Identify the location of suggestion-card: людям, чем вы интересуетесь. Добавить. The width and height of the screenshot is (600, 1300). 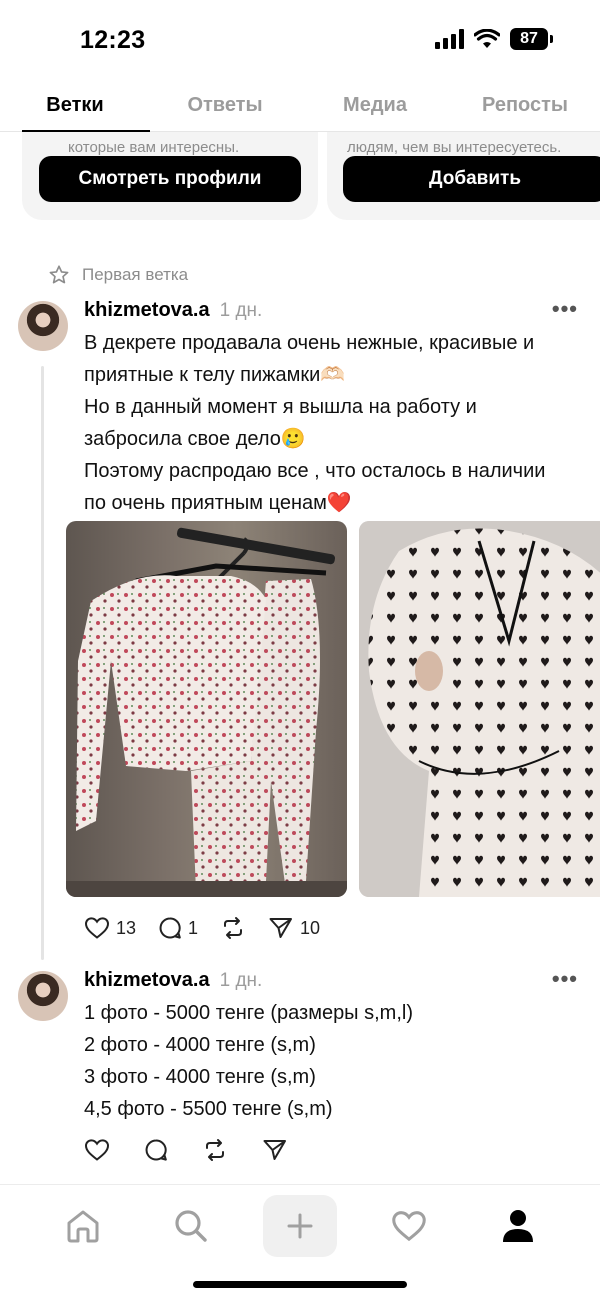
(463, 176).